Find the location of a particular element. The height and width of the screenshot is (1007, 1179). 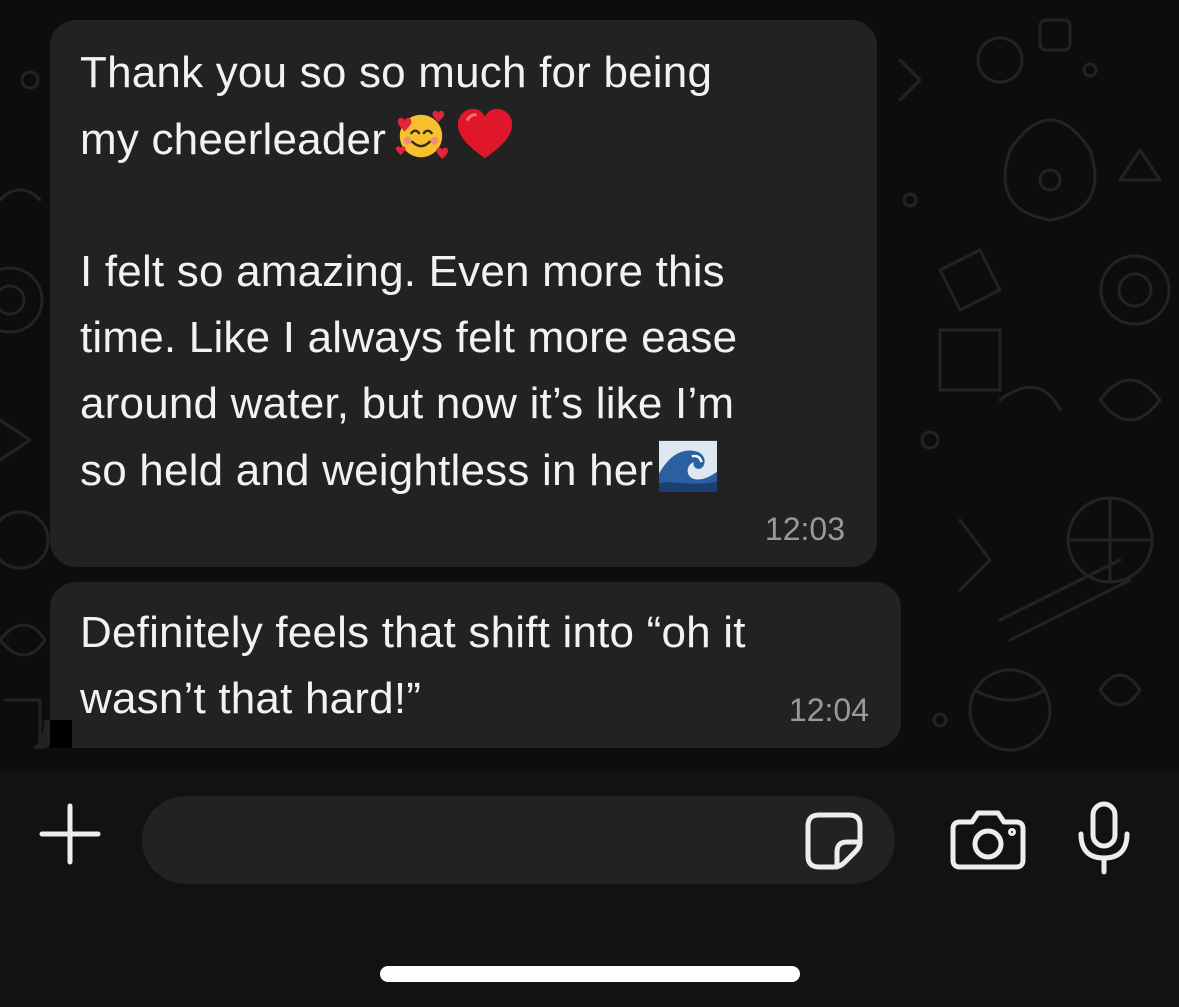

bubble-tail is located at coordinates (52, 735).